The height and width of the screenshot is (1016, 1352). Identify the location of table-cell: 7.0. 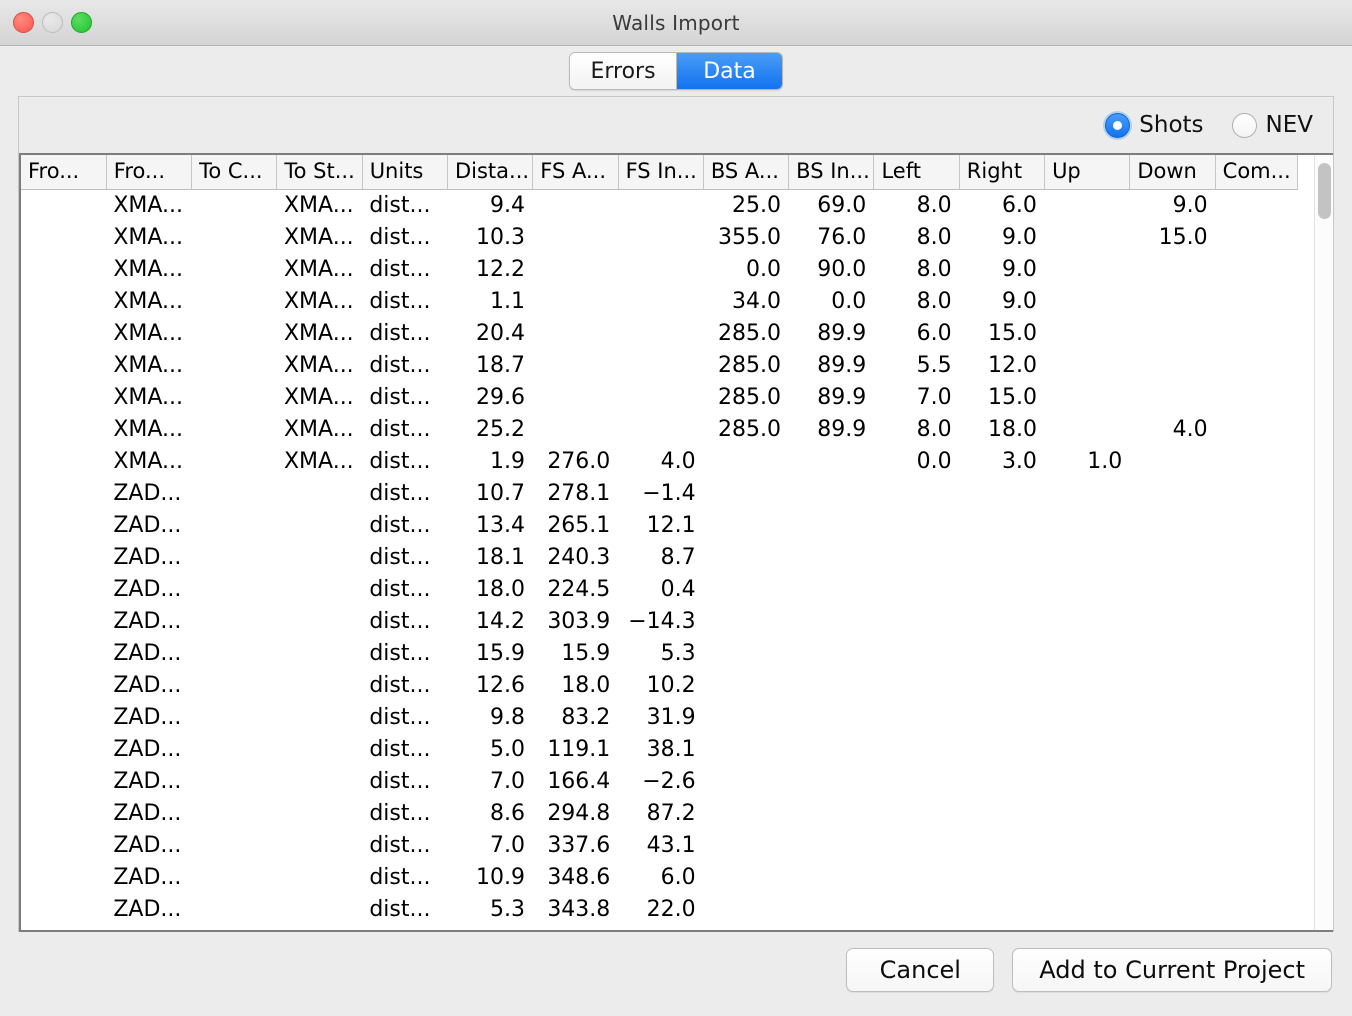
(490, 846).